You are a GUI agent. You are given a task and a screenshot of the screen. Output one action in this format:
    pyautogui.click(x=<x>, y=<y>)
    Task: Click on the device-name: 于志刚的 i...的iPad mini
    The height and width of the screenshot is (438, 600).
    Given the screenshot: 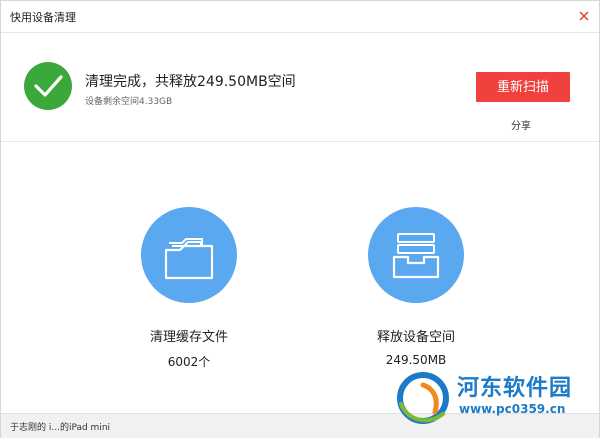 What is the action you would take?
    pyautogui.click(x=60, y=428)
    